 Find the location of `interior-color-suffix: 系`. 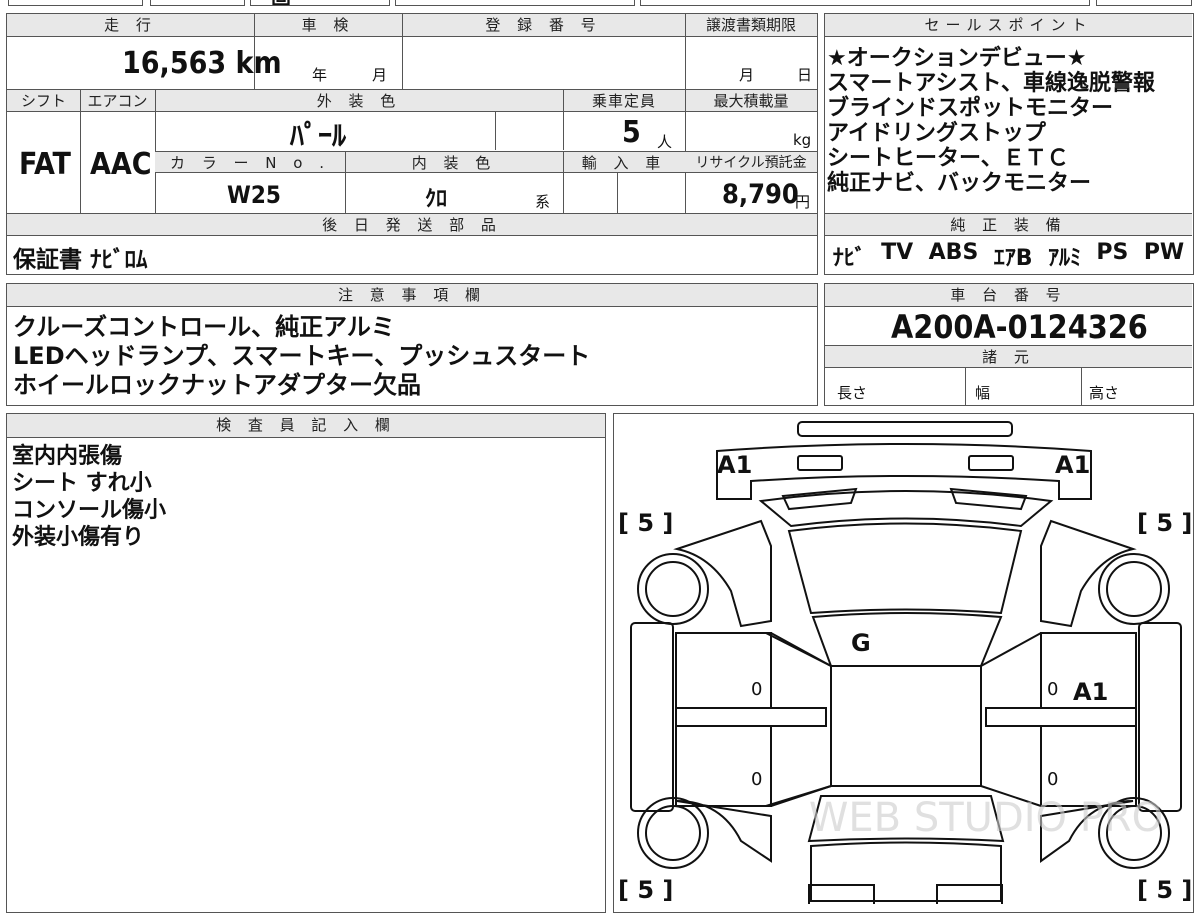

interior-color-suffix: 系 is located at coordinates (543, 202).